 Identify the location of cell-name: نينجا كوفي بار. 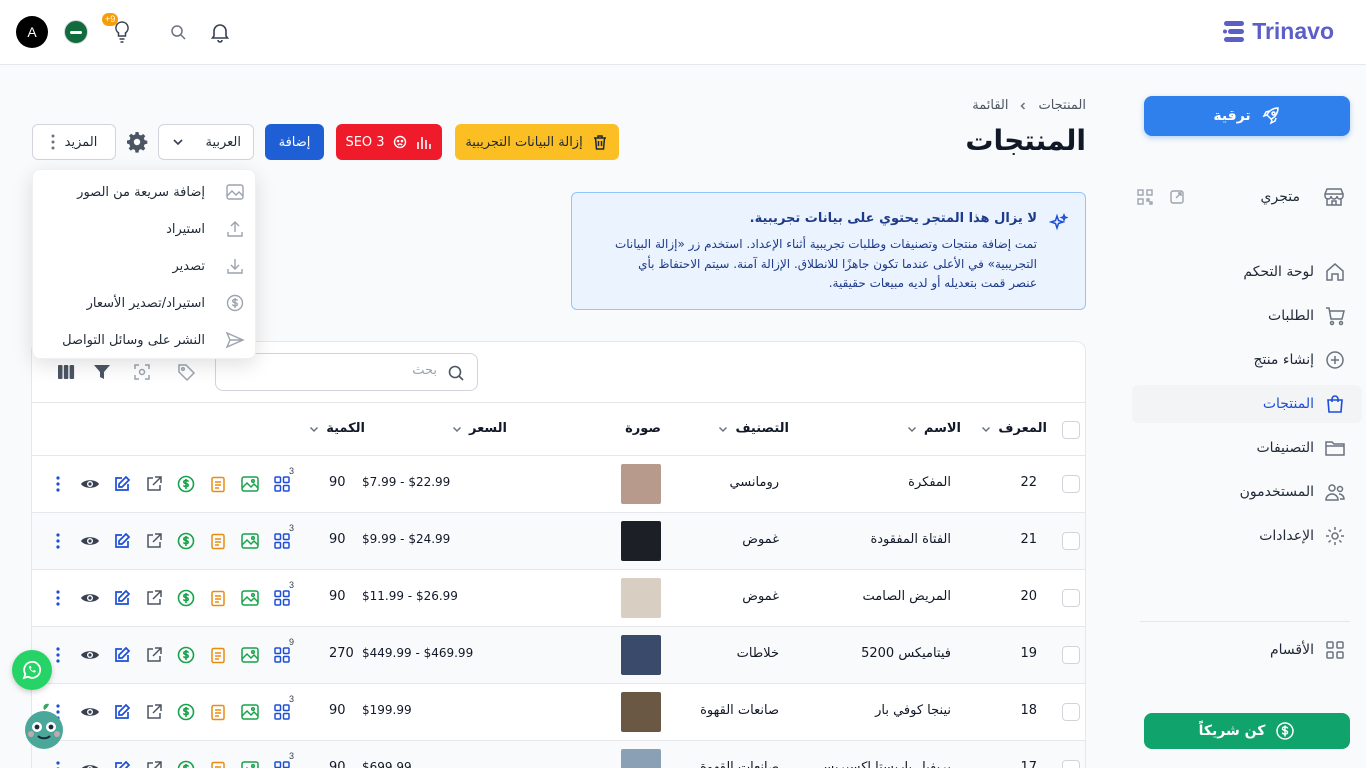
(913, 710).